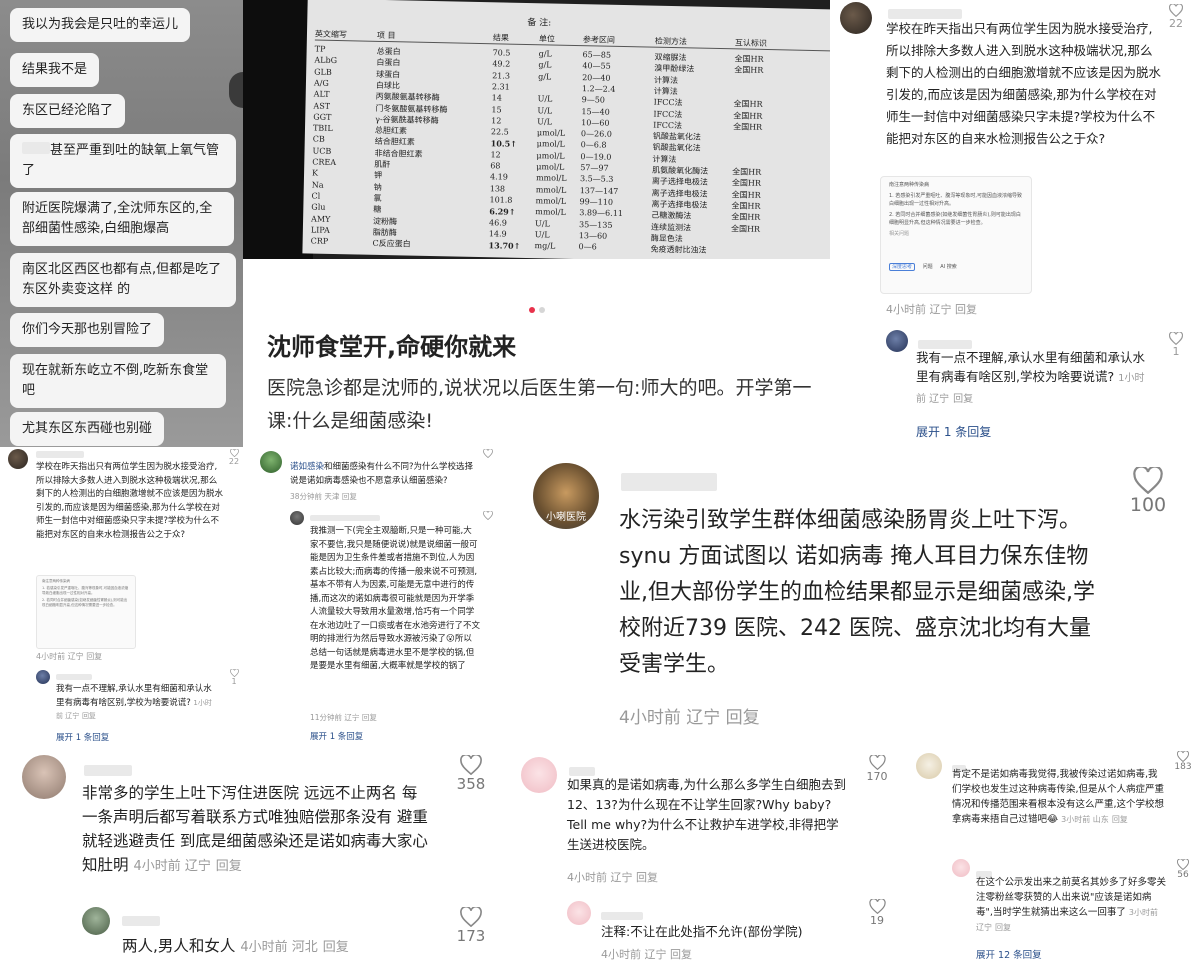 The image size is (1200, 973). Describe the element at coordinates (322, 151) in the screenshot. I see `lab-cell: UCB` at that location.